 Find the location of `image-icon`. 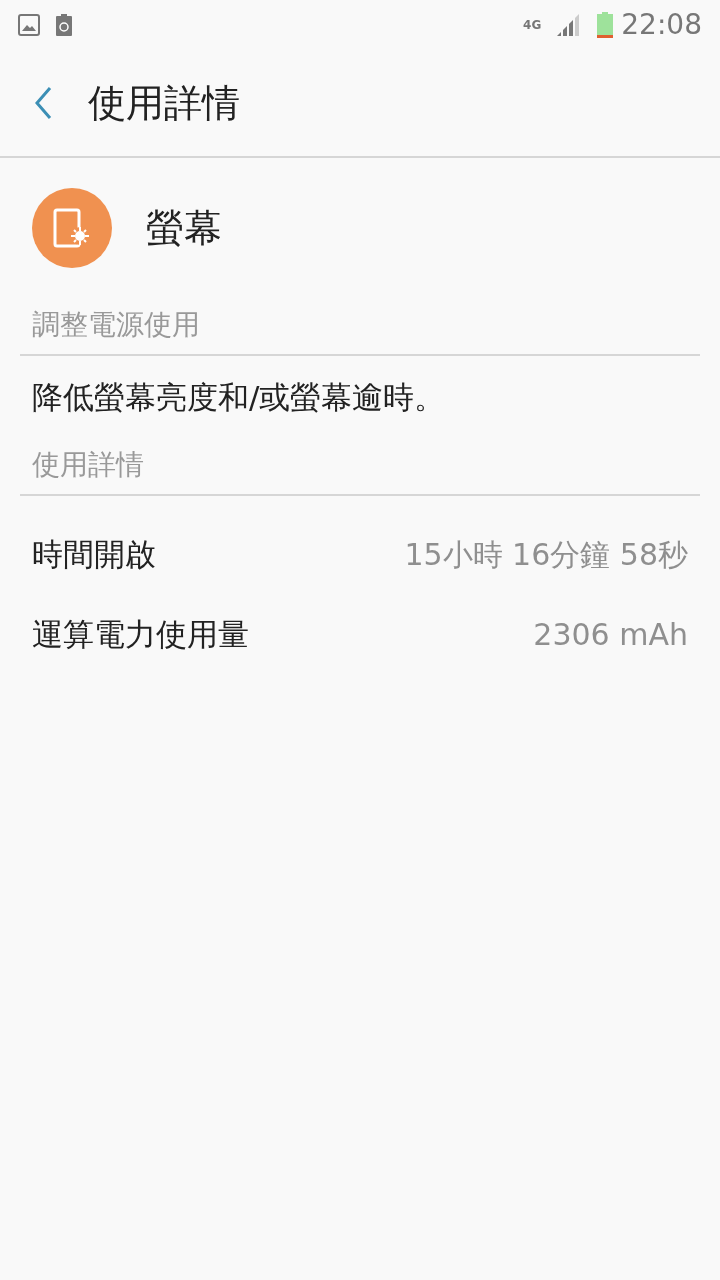

image-icon is located at coordinates (29, 25).